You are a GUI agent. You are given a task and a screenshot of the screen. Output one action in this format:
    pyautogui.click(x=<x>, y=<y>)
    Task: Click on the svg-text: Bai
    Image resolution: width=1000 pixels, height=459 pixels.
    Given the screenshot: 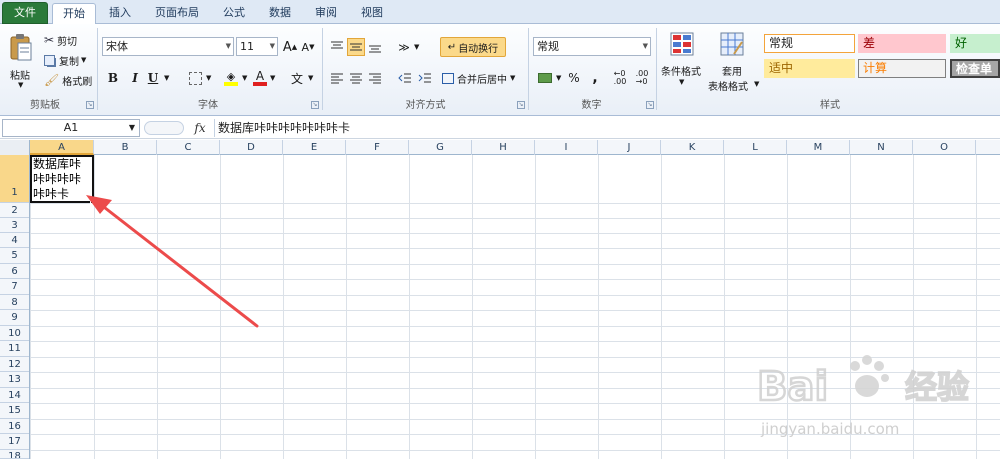 What is the action you would take?
    pyautogui.click(x=792, y=387)
    